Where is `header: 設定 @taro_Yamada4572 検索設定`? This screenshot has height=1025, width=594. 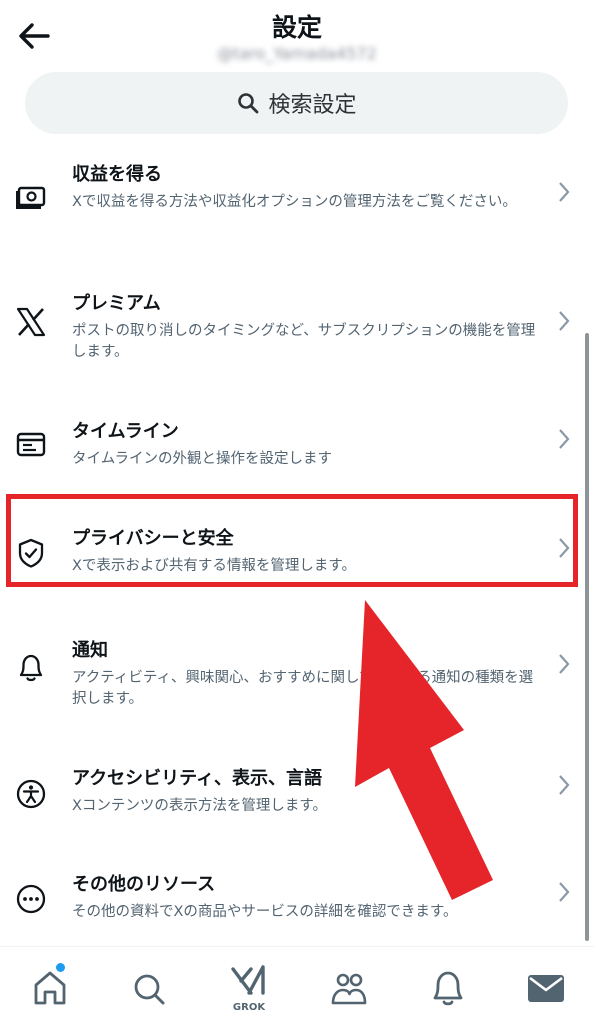
header: 設定 @taro_Yamada4572 検索設定 is located at coordinates (297, 75).